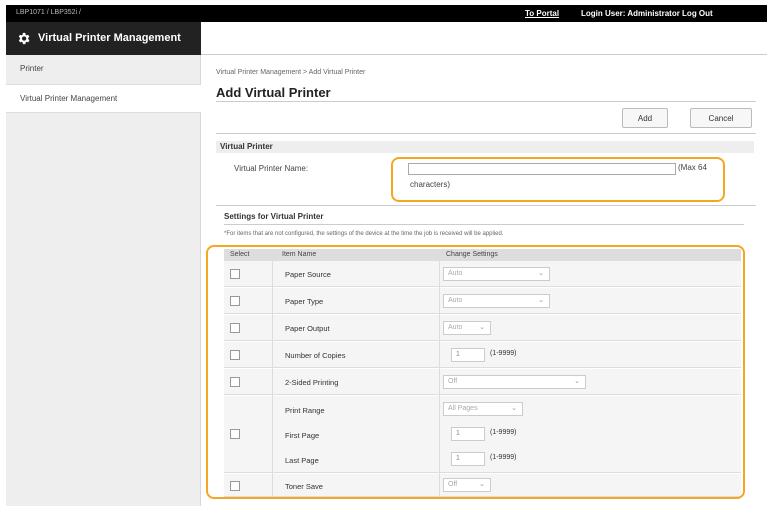 This screenshot has height=506, width=767. I want to click on gear-icon, so click(24, 38).